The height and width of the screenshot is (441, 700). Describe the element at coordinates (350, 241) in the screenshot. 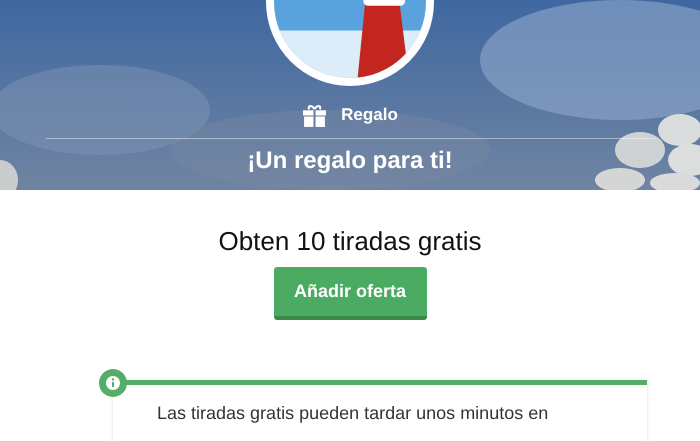

I see `offer-headline: Obten 10 tiradas gratis` at that location.